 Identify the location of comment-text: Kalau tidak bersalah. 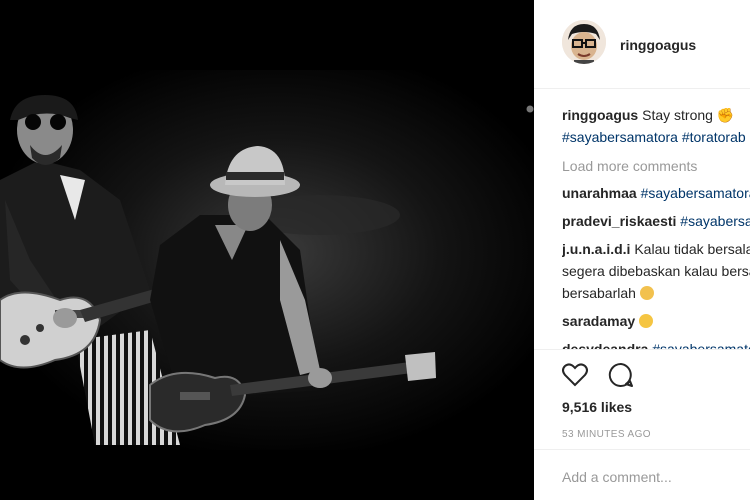
(692, 249).